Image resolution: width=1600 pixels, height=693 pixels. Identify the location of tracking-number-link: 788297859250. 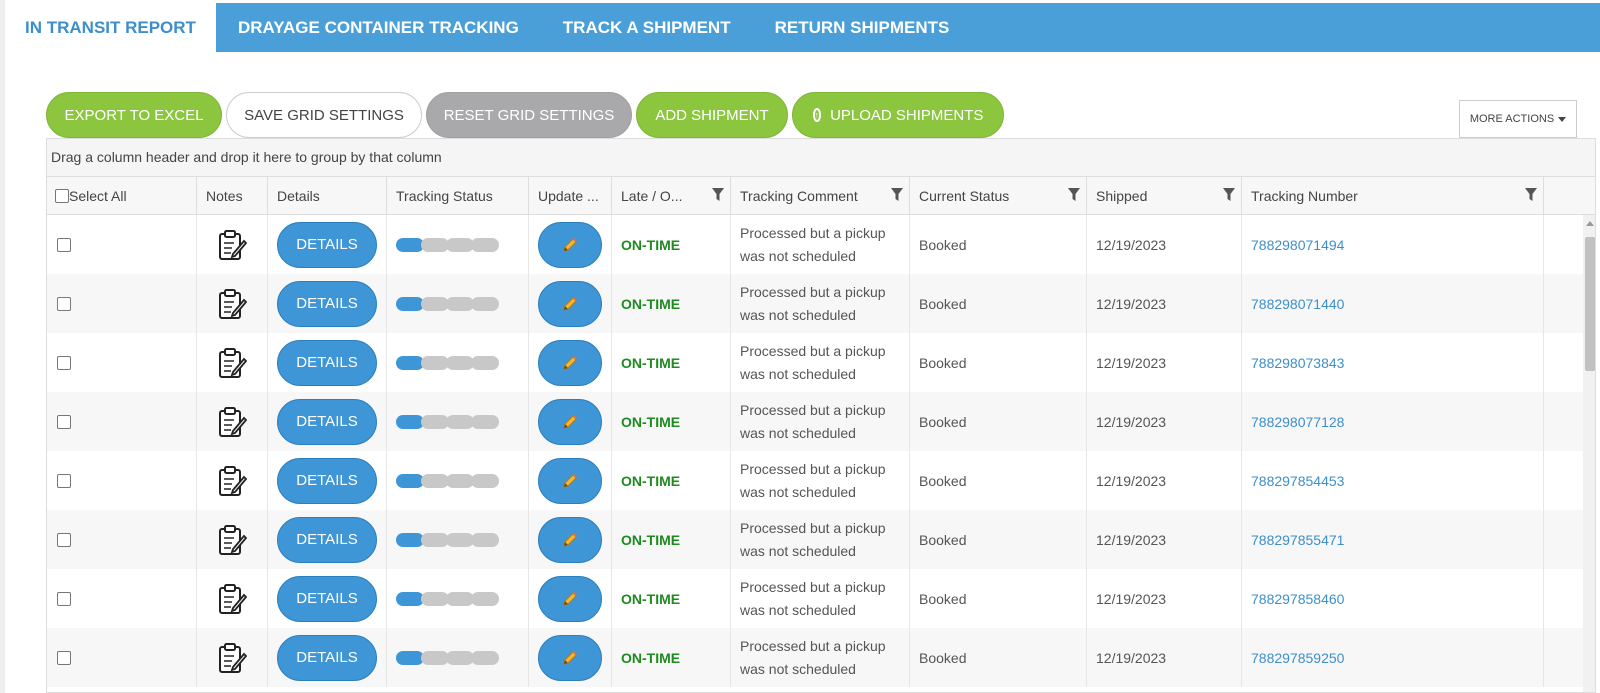
(1297, 658).